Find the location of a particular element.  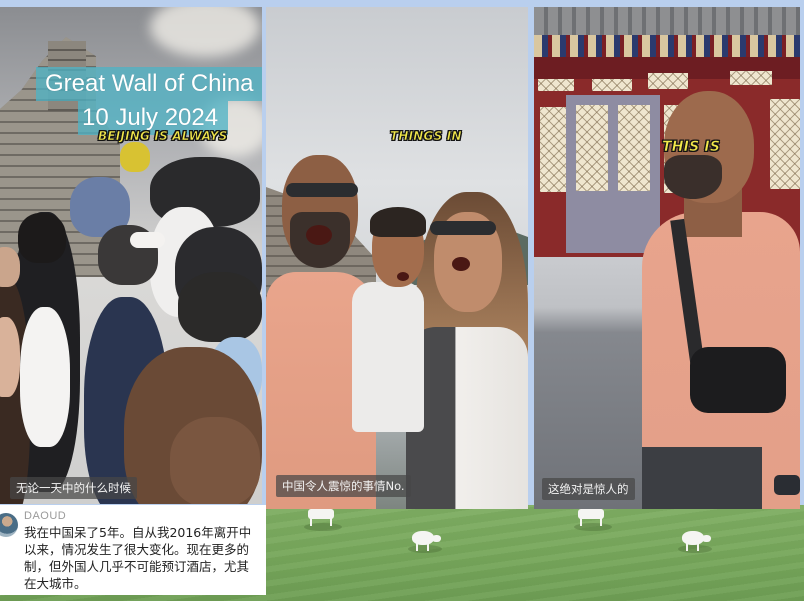

temple-roof is located at coordinates (667, 21).